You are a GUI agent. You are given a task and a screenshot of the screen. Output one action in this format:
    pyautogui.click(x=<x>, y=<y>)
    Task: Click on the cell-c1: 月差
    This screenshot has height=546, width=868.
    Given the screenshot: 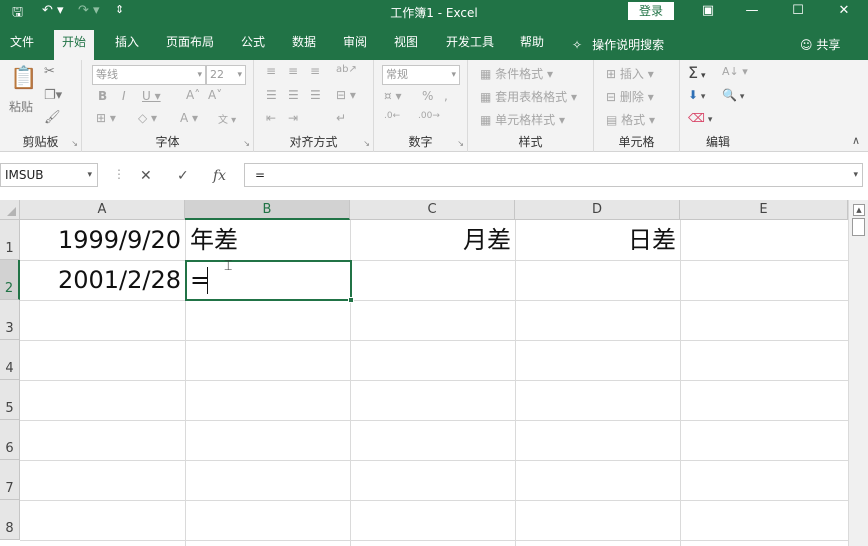 What is the action you would take?
    pyautogui.click(x=432, y=240)
    